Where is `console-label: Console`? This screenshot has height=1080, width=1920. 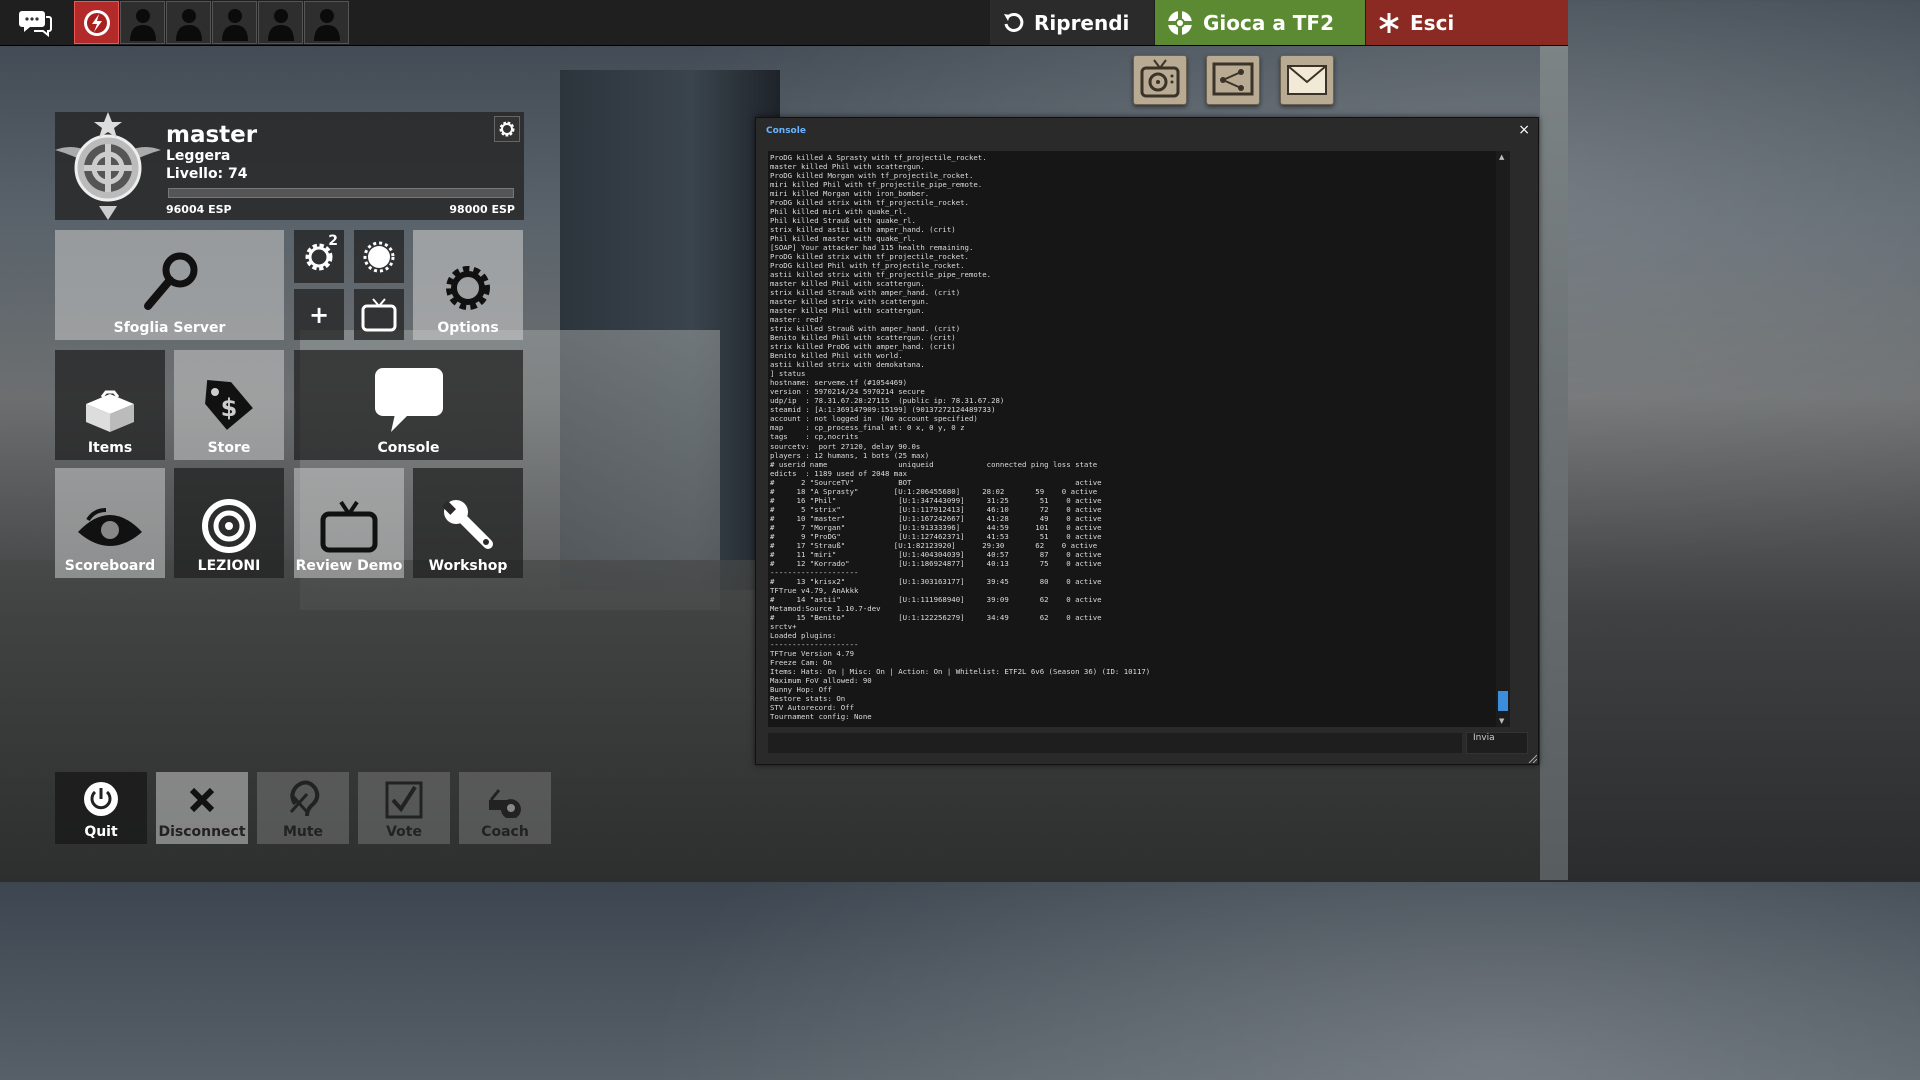 console-label: Console is located at coordinates (408, 448).